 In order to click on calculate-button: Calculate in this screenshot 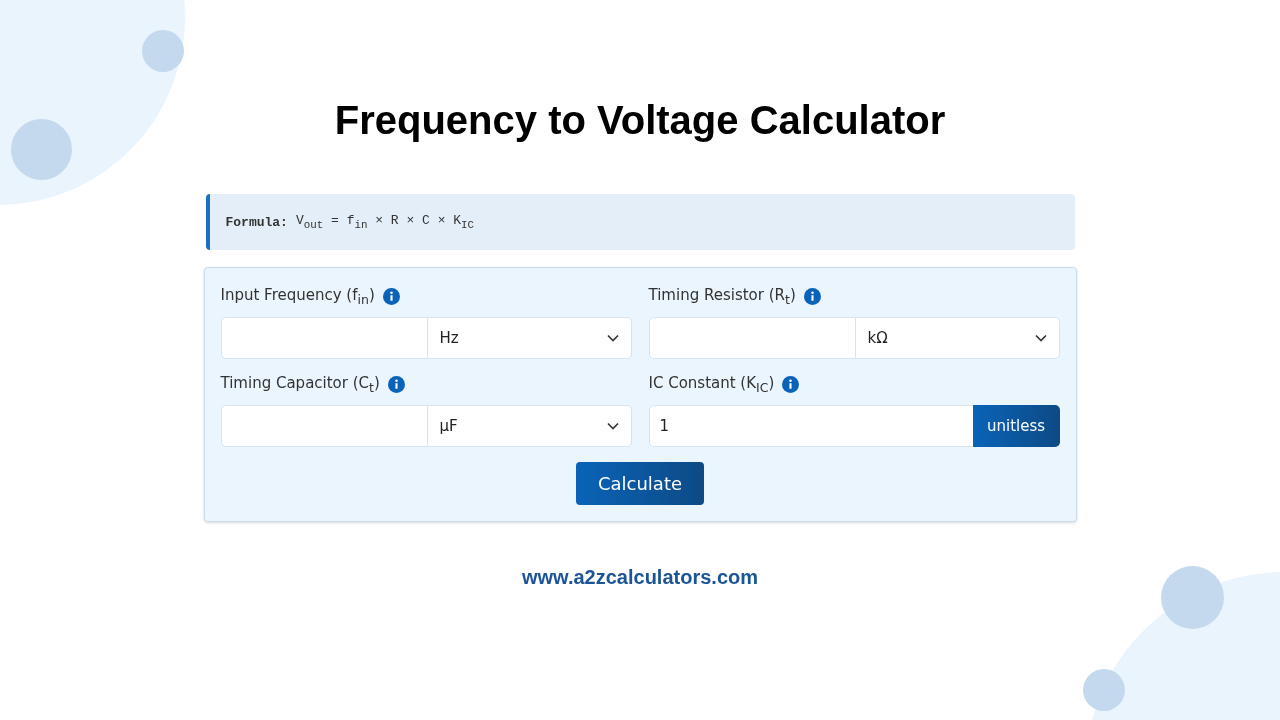, I will do `click(640, 483)`.